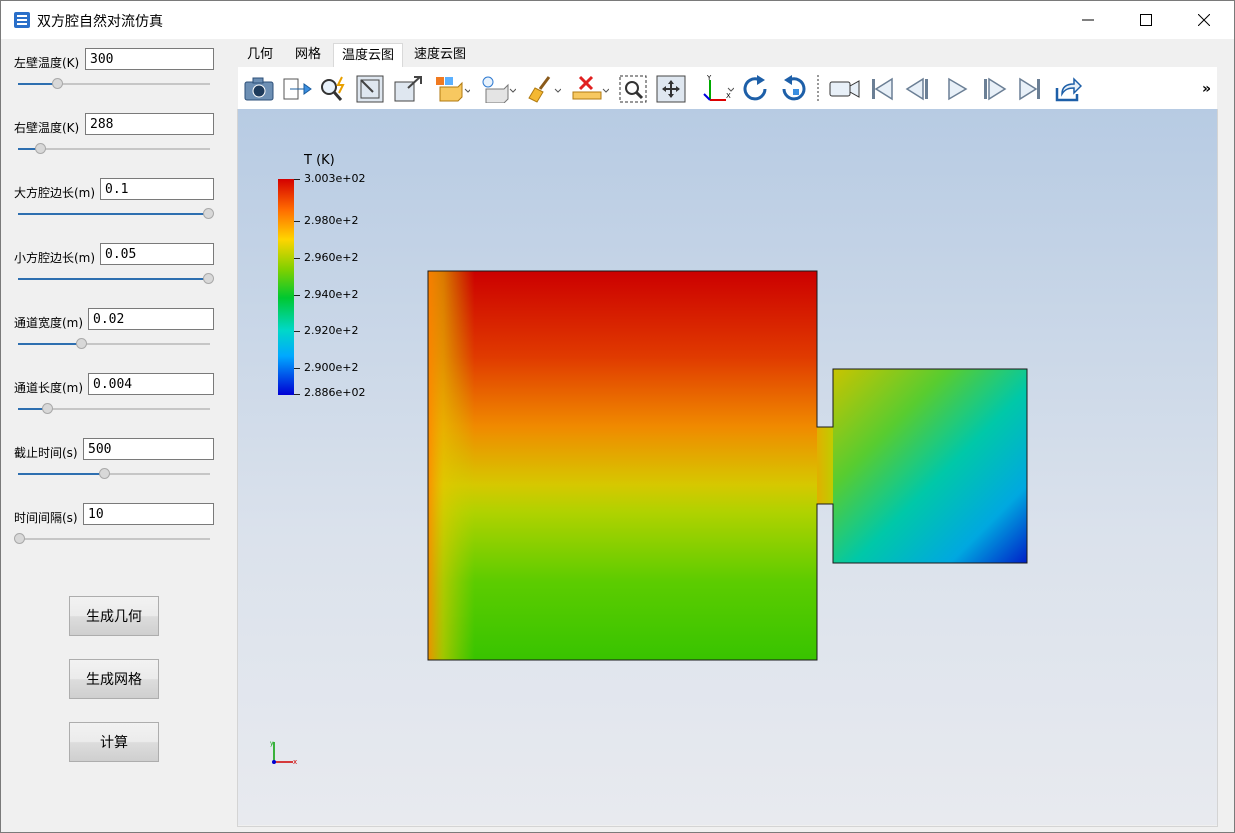 Image resolution: width=1235 pixels, height=833 pixels. I want to click on param-label: 时间间隔(s), so click(46, 518).